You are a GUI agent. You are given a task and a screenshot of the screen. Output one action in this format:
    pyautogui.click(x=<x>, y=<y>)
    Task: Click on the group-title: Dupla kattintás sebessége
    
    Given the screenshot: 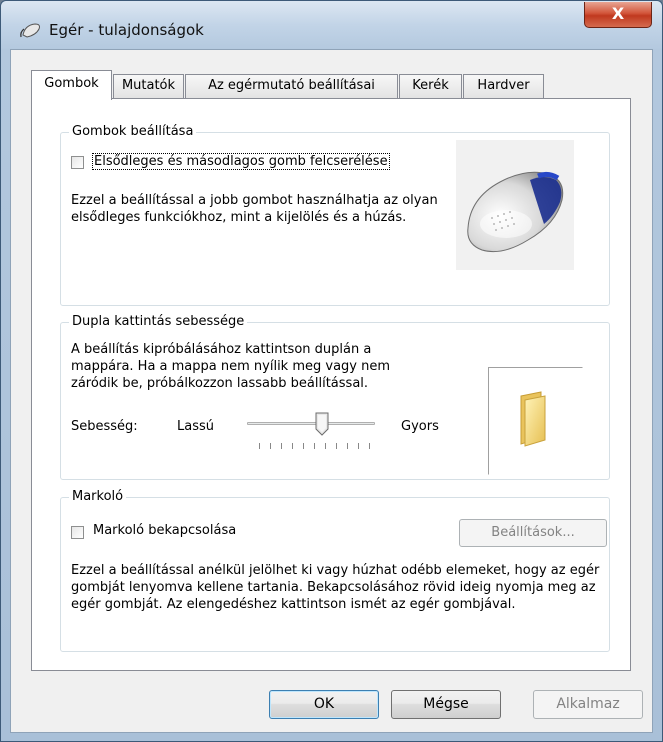 What is the action you would take?
    pyautogui.click(x=158, y=321)
    